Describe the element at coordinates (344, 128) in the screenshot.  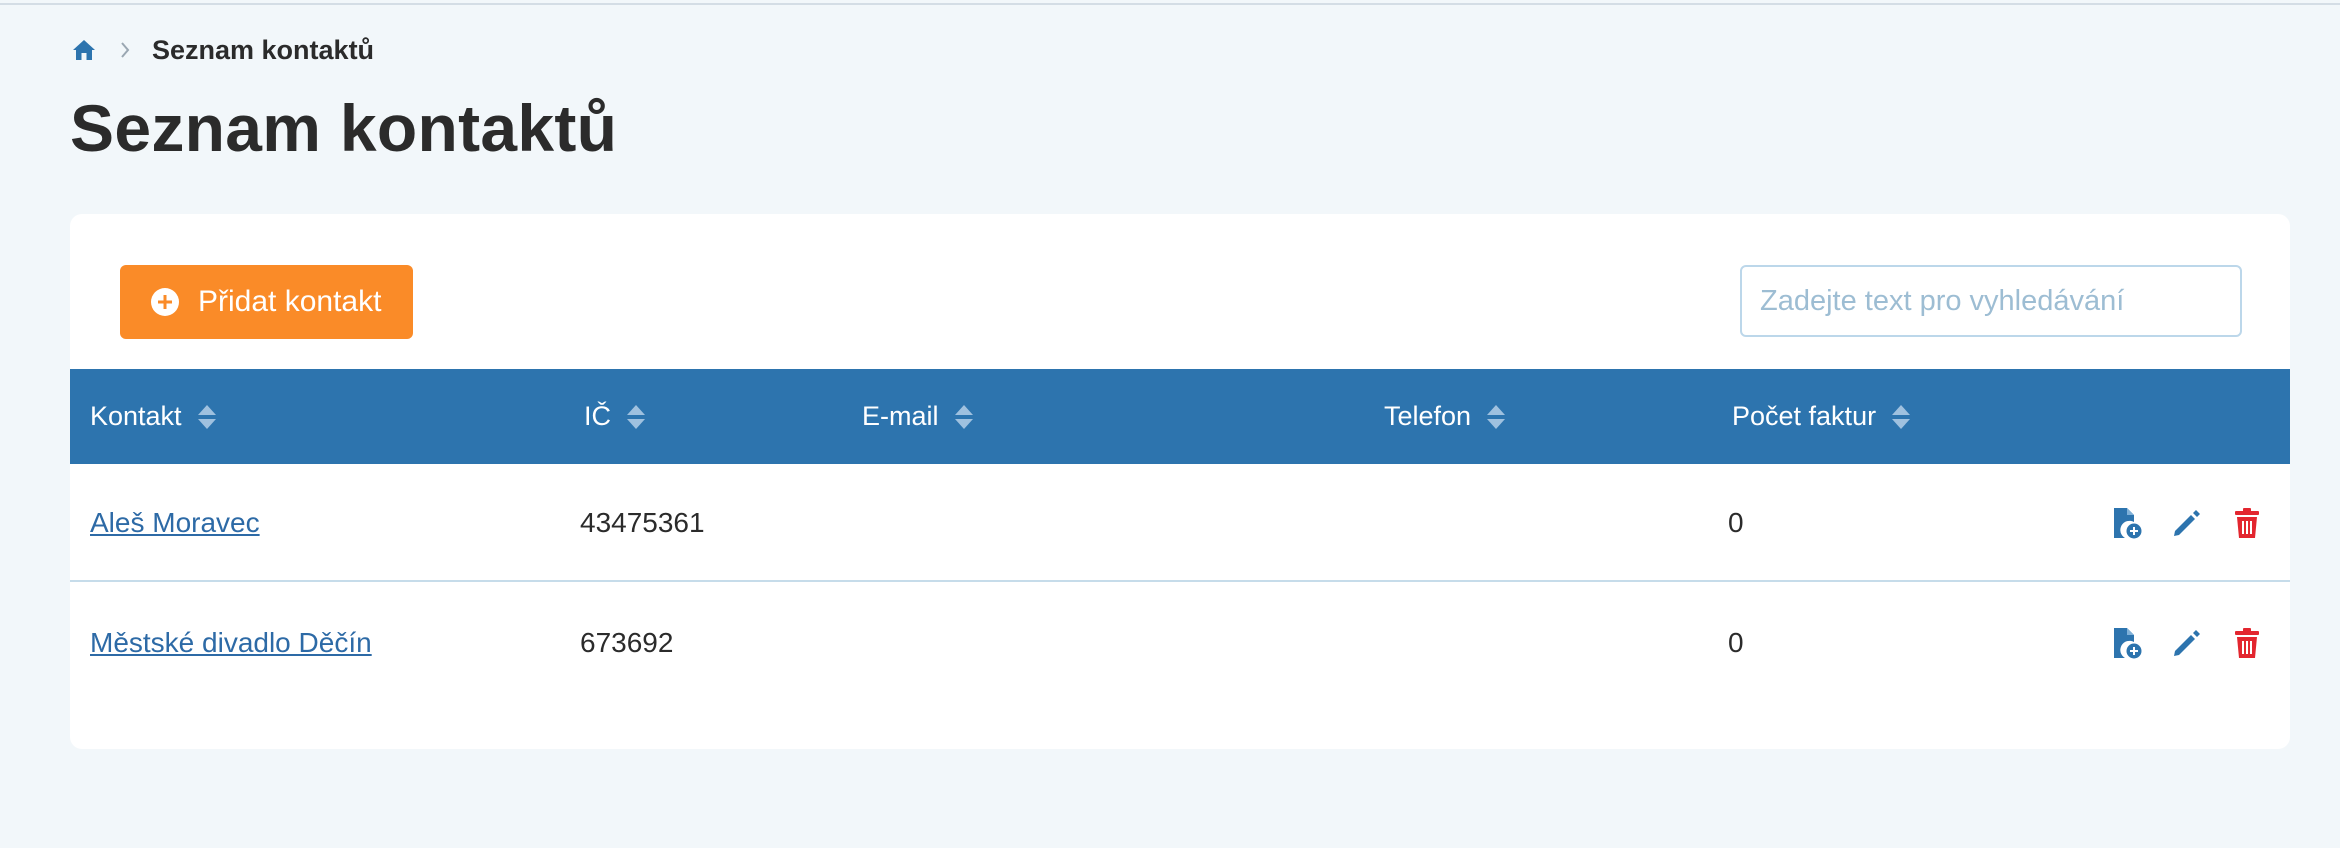
I see `page-title: Seznam kontaktů` at that location.